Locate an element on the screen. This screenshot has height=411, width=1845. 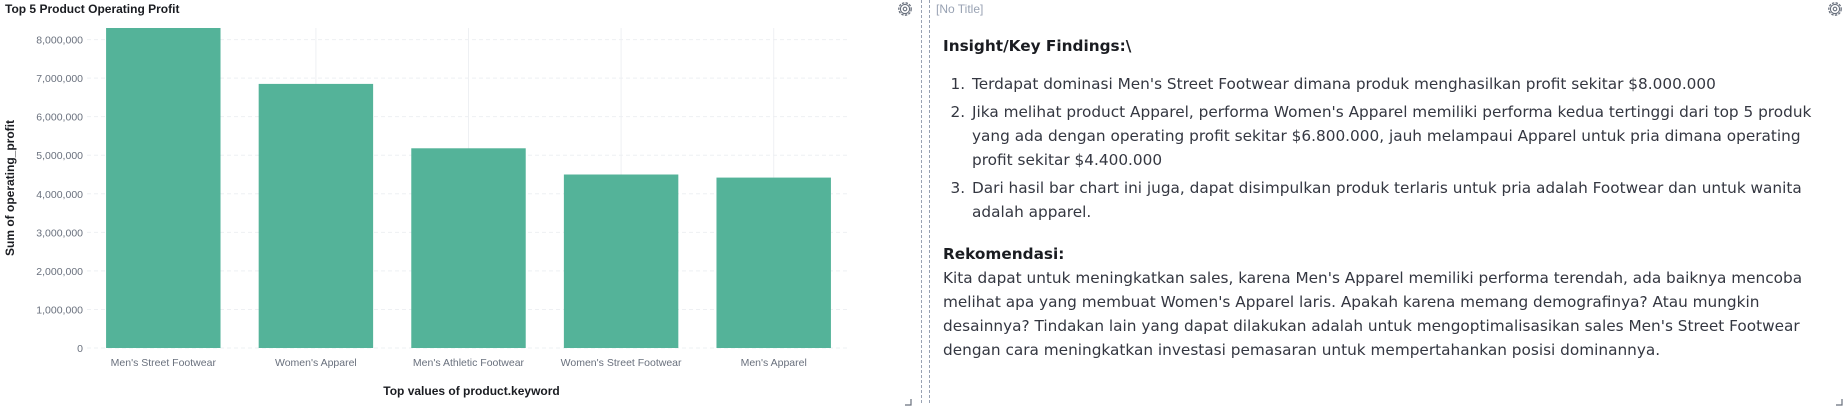
y-tick-label: 7,000,000 is located at coordinates (59, 79).